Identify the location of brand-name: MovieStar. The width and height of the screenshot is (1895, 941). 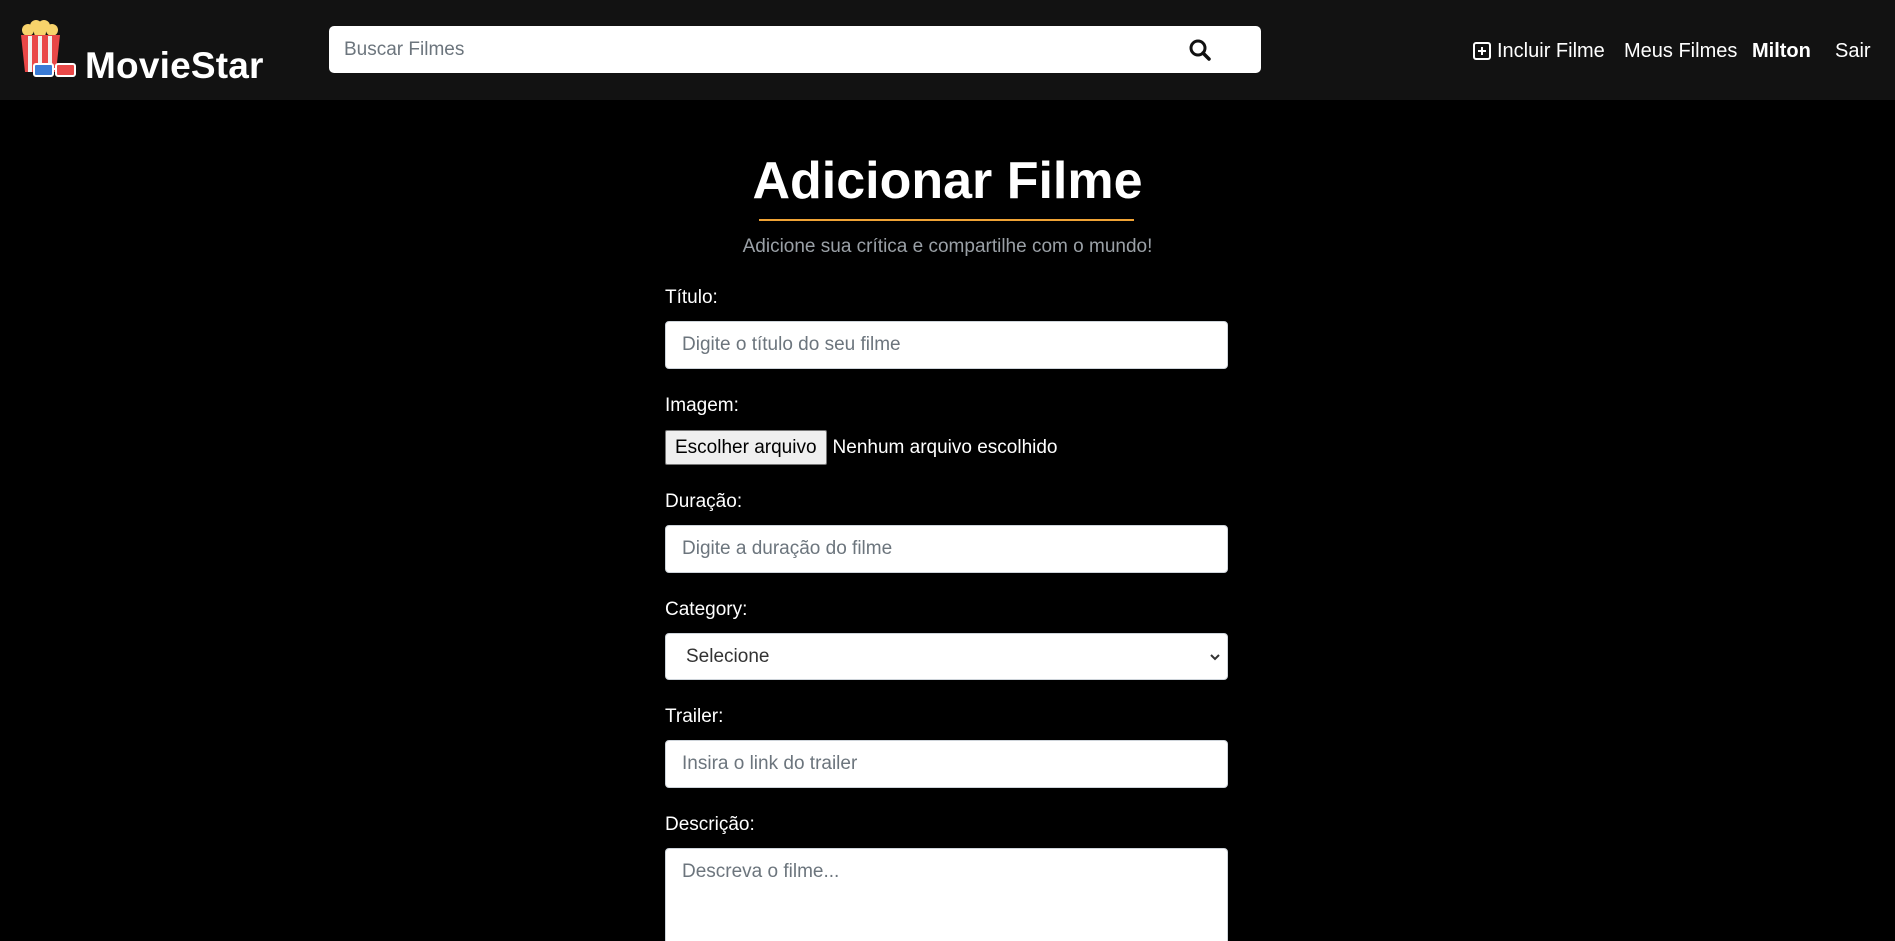
(174, 66).